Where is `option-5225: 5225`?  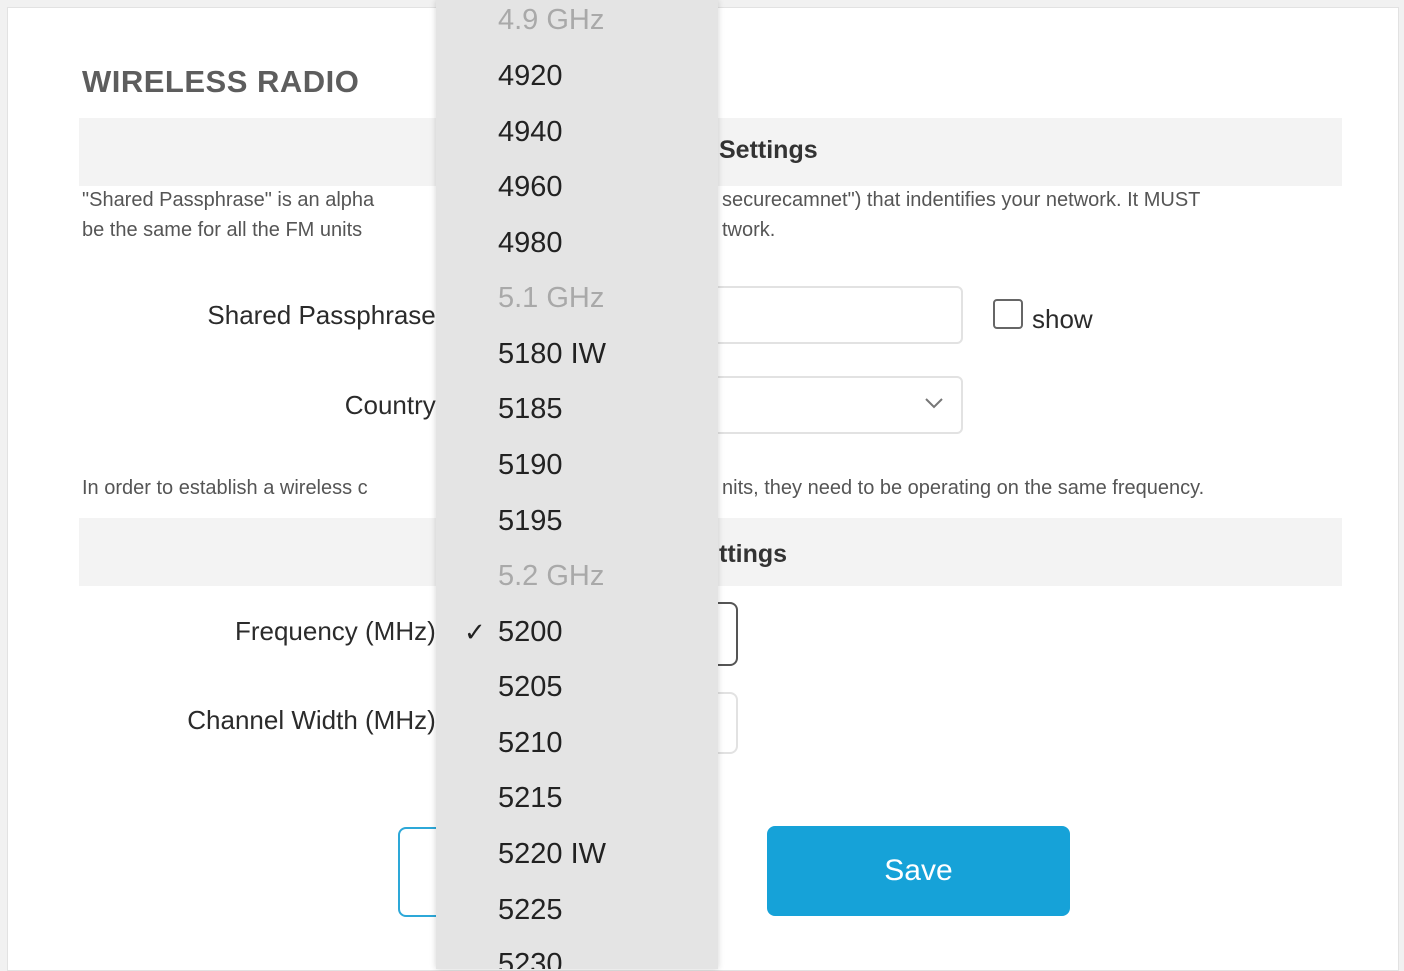 option-5225: 5225 is located at coordinates (530, 910).